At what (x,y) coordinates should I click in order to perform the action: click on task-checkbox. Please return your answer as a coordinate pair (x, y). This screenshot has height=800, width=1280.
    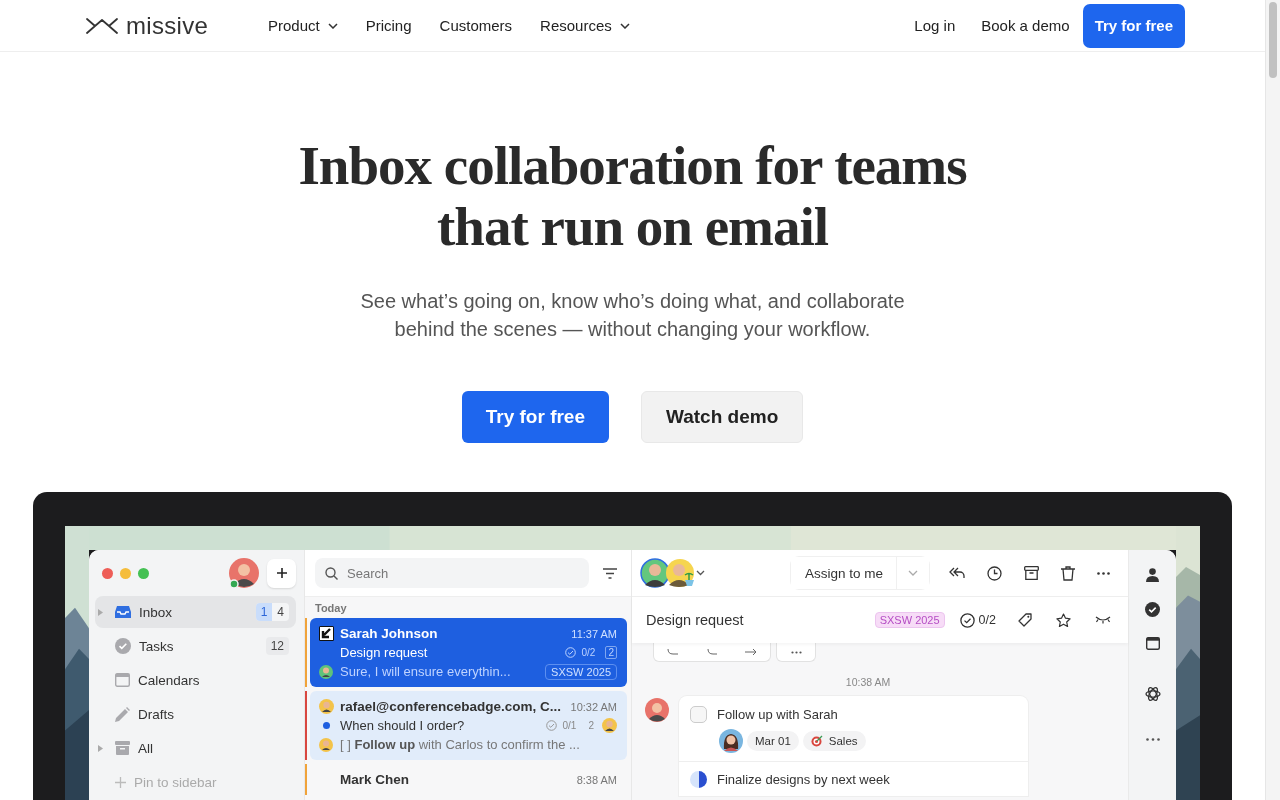
    Looking at the image, I should click on (698, 714).